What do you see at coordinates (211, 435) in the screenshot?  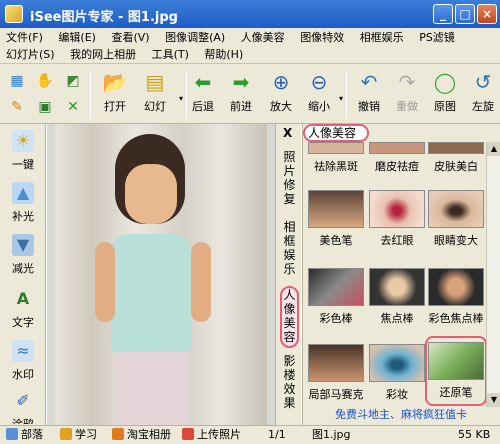 I see `status-upload-photo-link: 上传照片` at bounding box center [211, 435].